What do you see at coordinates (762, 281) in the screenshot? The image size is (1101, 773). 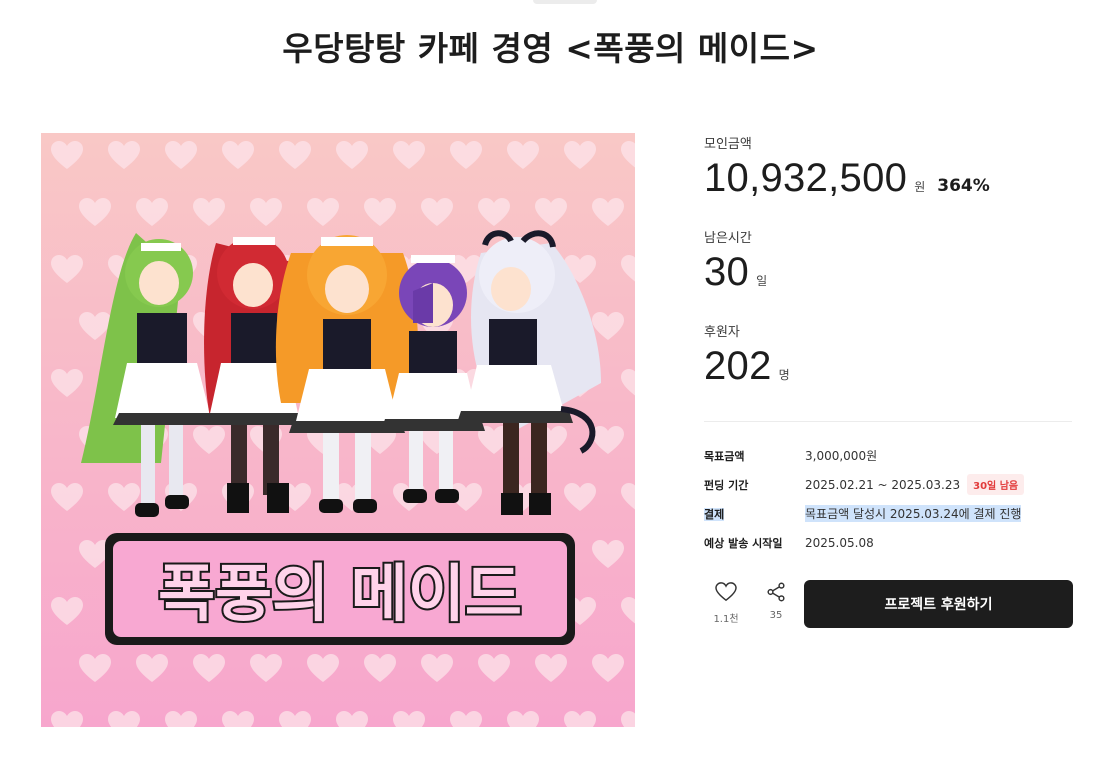 I see `time-unit: 일` at bounding box center [762, 281].